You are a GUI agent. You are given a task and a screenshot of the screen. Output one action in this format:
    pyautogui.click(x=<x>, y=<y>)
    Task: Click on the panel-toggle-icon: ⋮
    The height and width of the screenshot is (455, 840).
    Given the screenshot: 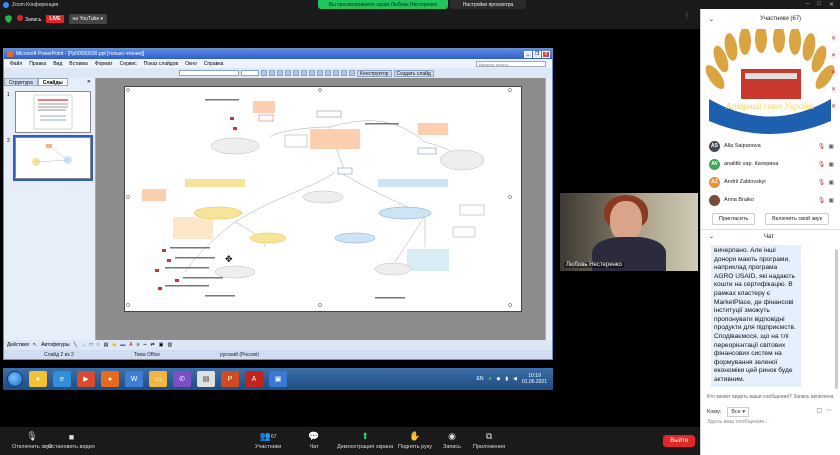 What is the action you would take?
    pyautogui.click(x=689, y=18)
    